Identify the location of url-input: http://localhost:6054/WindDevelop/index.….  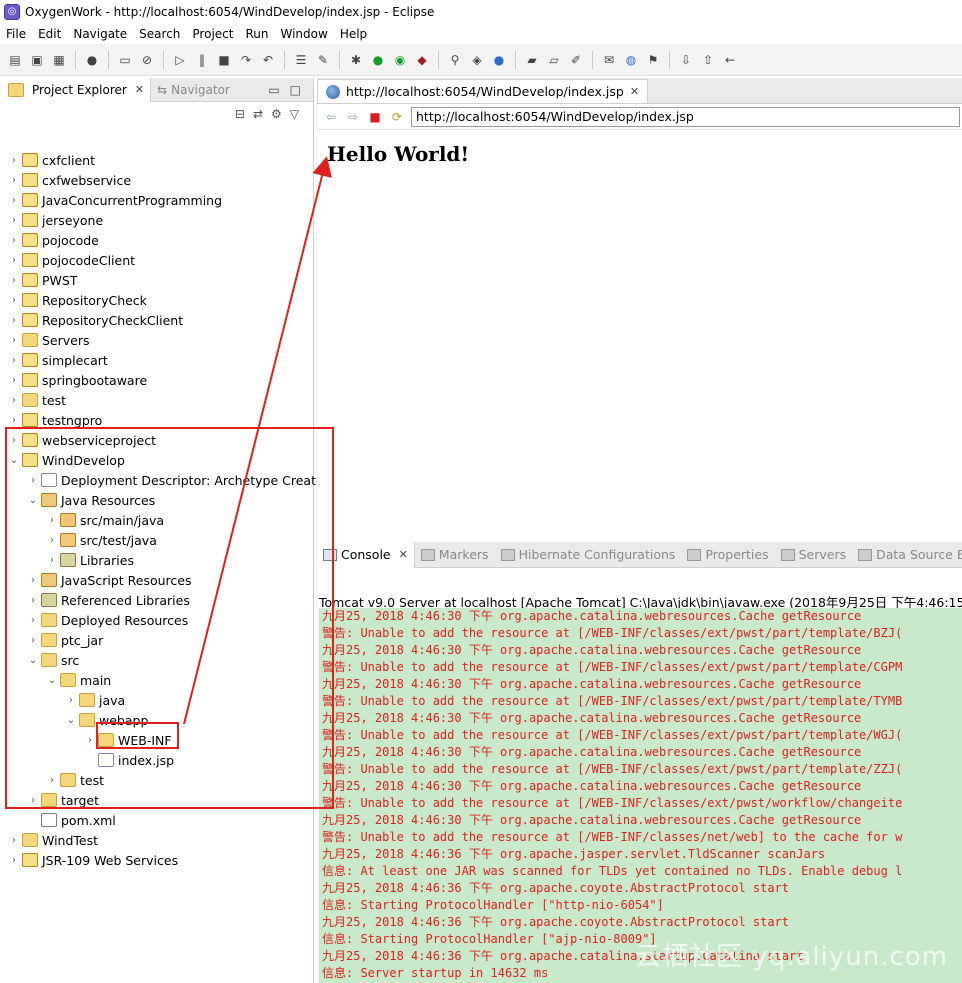
(685, 116).